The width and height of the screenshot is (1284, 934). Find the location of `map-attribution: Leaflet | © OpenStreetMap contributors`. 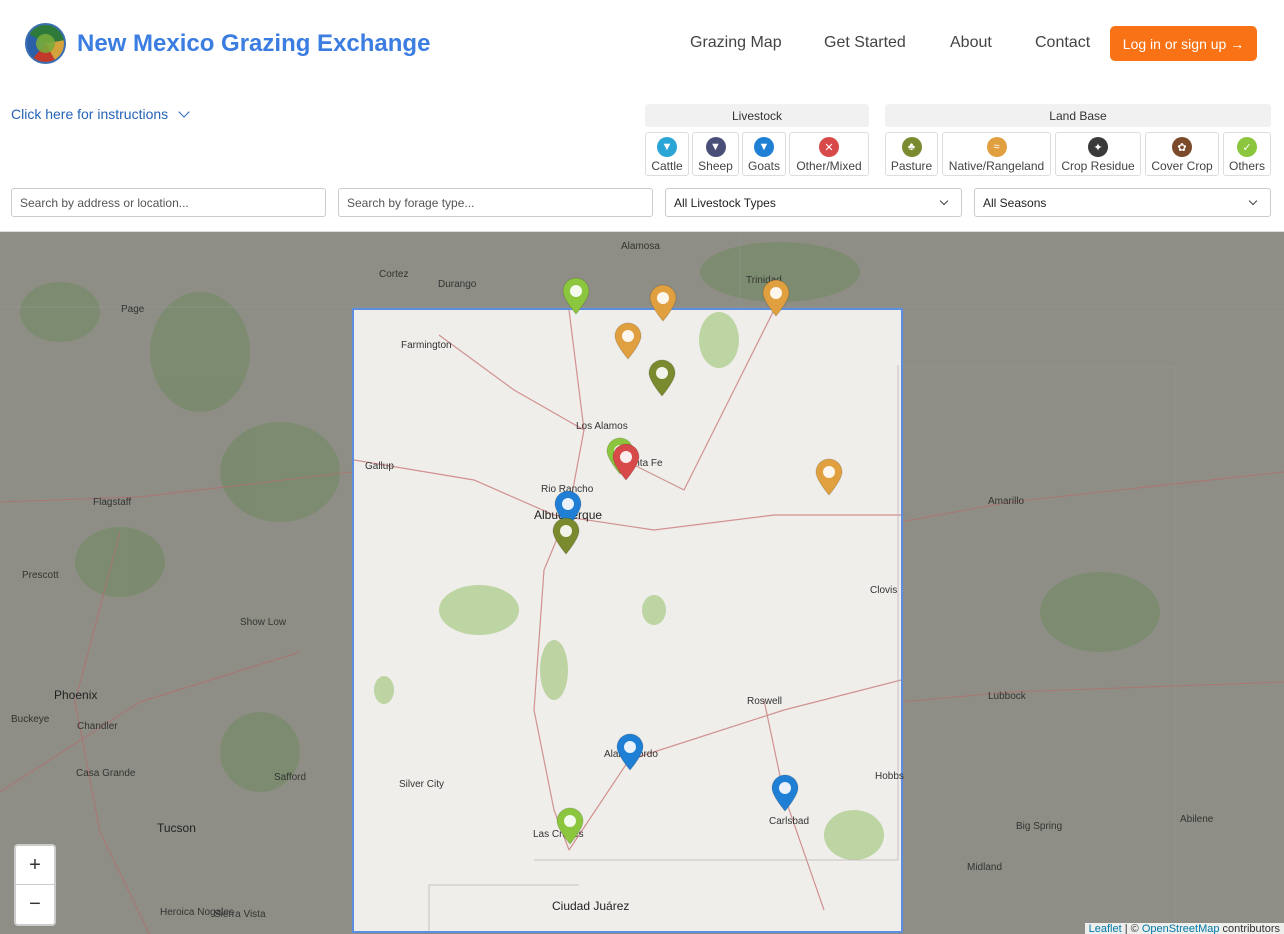

map-attribution: Leaflet | © OpenStreetMap contributors is located at coordinates (1184, 928).